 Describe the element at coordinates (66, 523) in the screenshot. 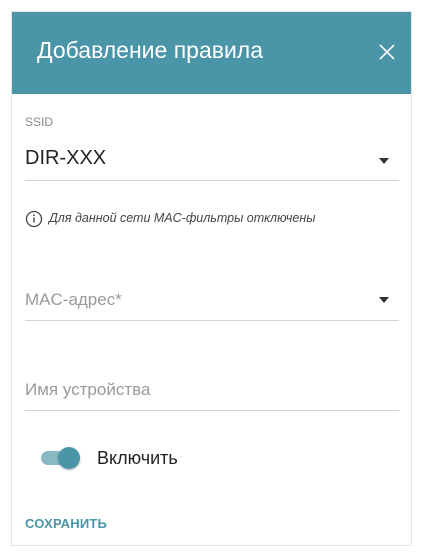

I see `save-button: СОХРАНИТЬ` at that location.